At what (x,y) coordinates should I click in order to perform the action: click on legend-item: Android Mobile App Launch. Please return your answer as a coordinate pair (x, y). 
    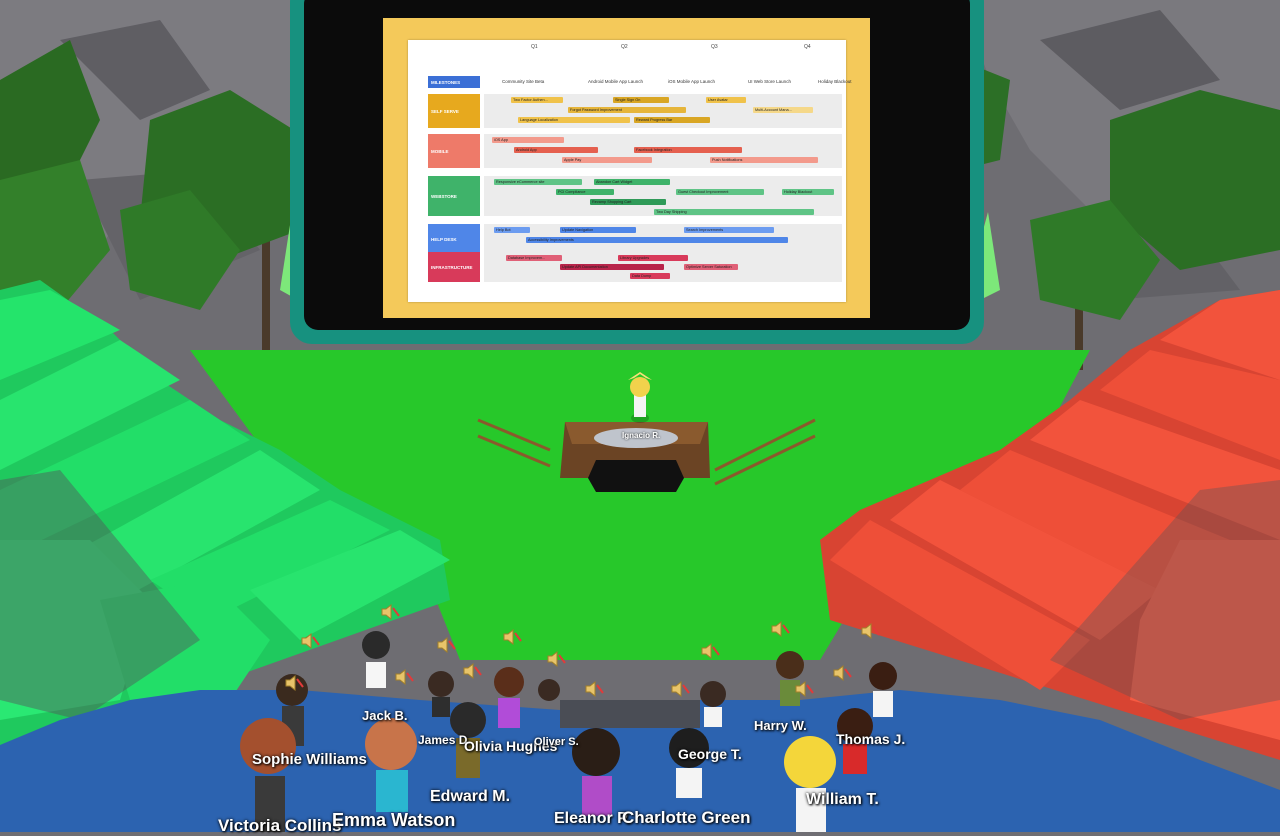
    Looking at the image, I should click on (616, 81).